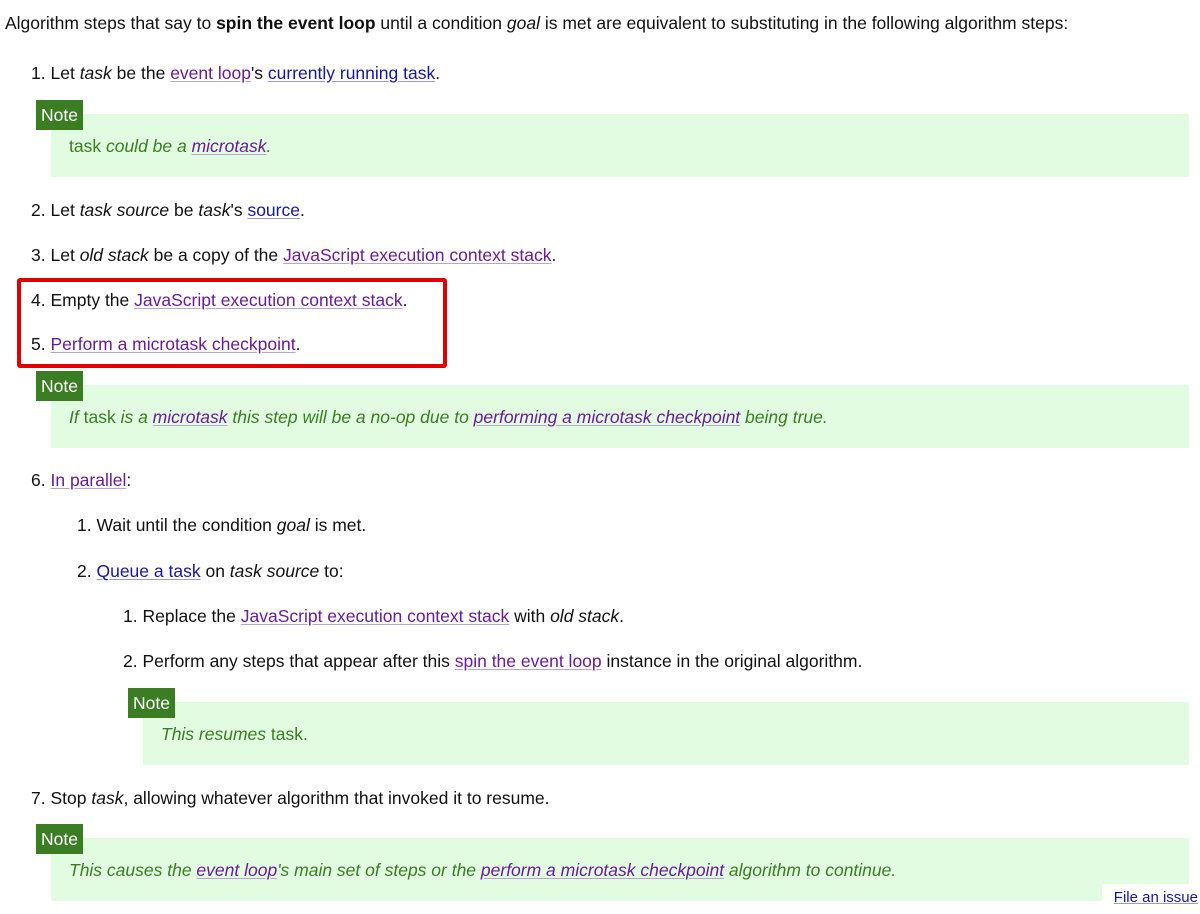  What do you see at coordinates (351, 73) in the screenshot?
I see `link-currently-running-task: currently running task` at bounding box center [351, 73].